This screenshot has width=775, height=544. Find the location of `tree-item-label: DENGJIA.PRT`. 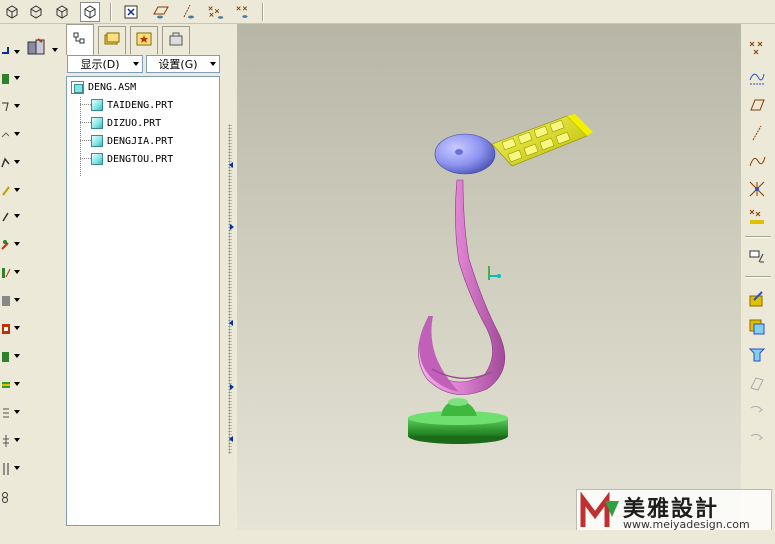

tree-item-label: DENGJIA.PRT is located at coordinates (140, 141).